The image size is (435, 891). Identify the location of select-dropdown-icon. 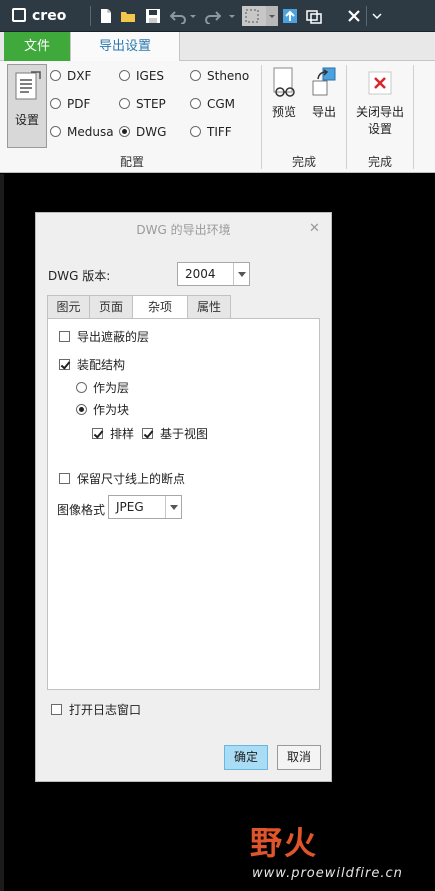
(272, 16).